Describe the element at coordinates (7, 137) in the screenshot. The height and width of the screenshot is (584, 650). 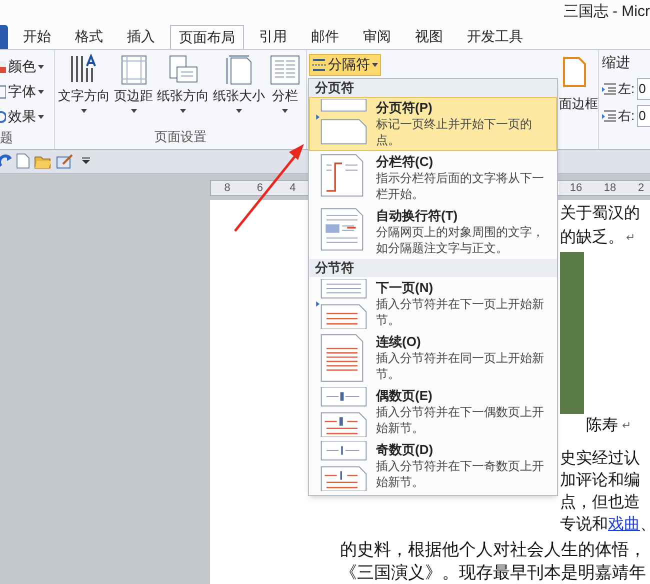
I see `group-label: 题` at that location.